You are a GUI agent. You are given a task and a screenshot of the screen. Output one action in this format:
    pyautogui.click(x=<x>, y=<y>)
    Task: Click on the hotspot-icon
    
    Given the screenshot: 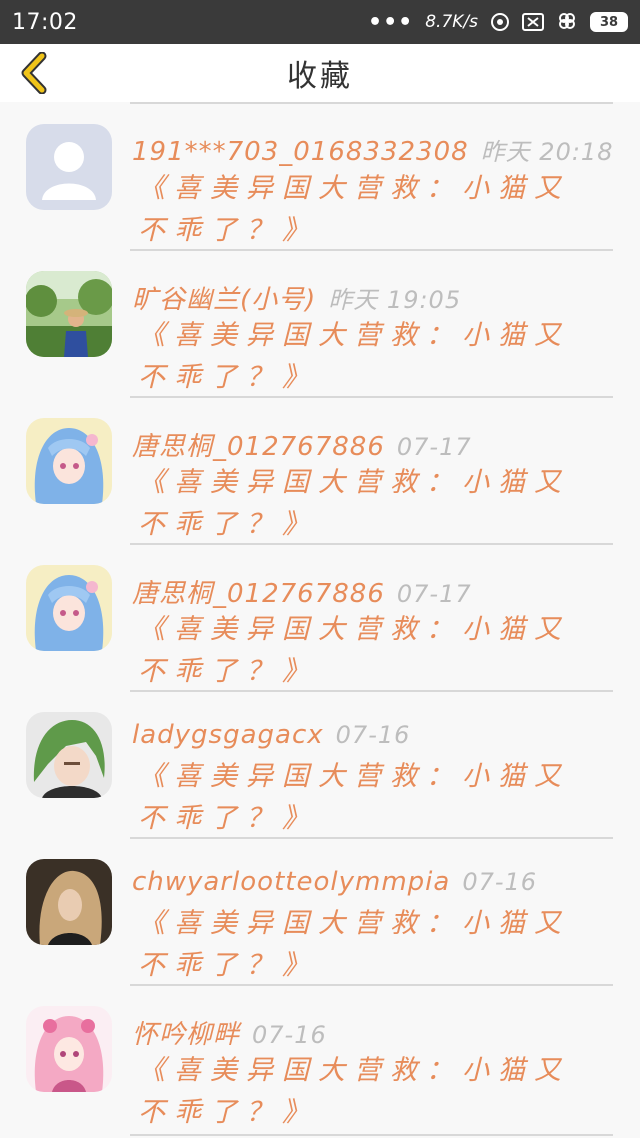 What is the action you would take?
    pyautogui.click(x=500, y=22)
    